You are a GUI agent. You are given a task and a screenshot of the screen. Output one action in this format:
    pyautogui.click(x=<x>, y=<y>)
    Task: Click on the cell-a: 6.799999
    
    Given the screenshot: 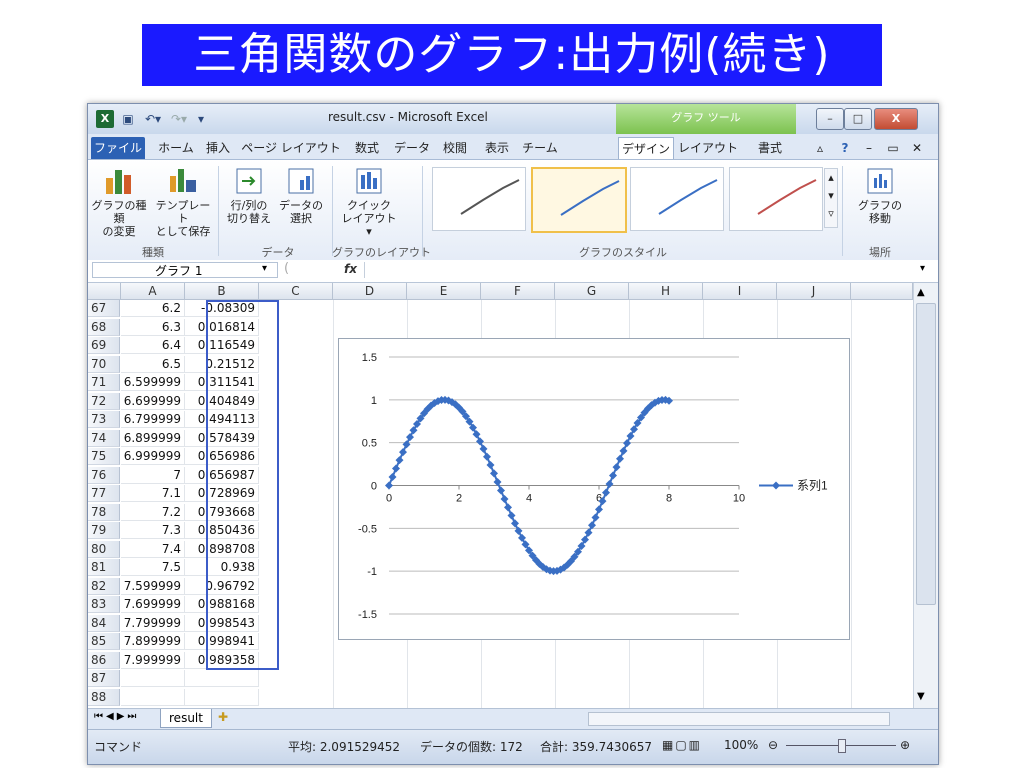 What is the action you would take?
    pyautogui.click(x=153, y=419)
    